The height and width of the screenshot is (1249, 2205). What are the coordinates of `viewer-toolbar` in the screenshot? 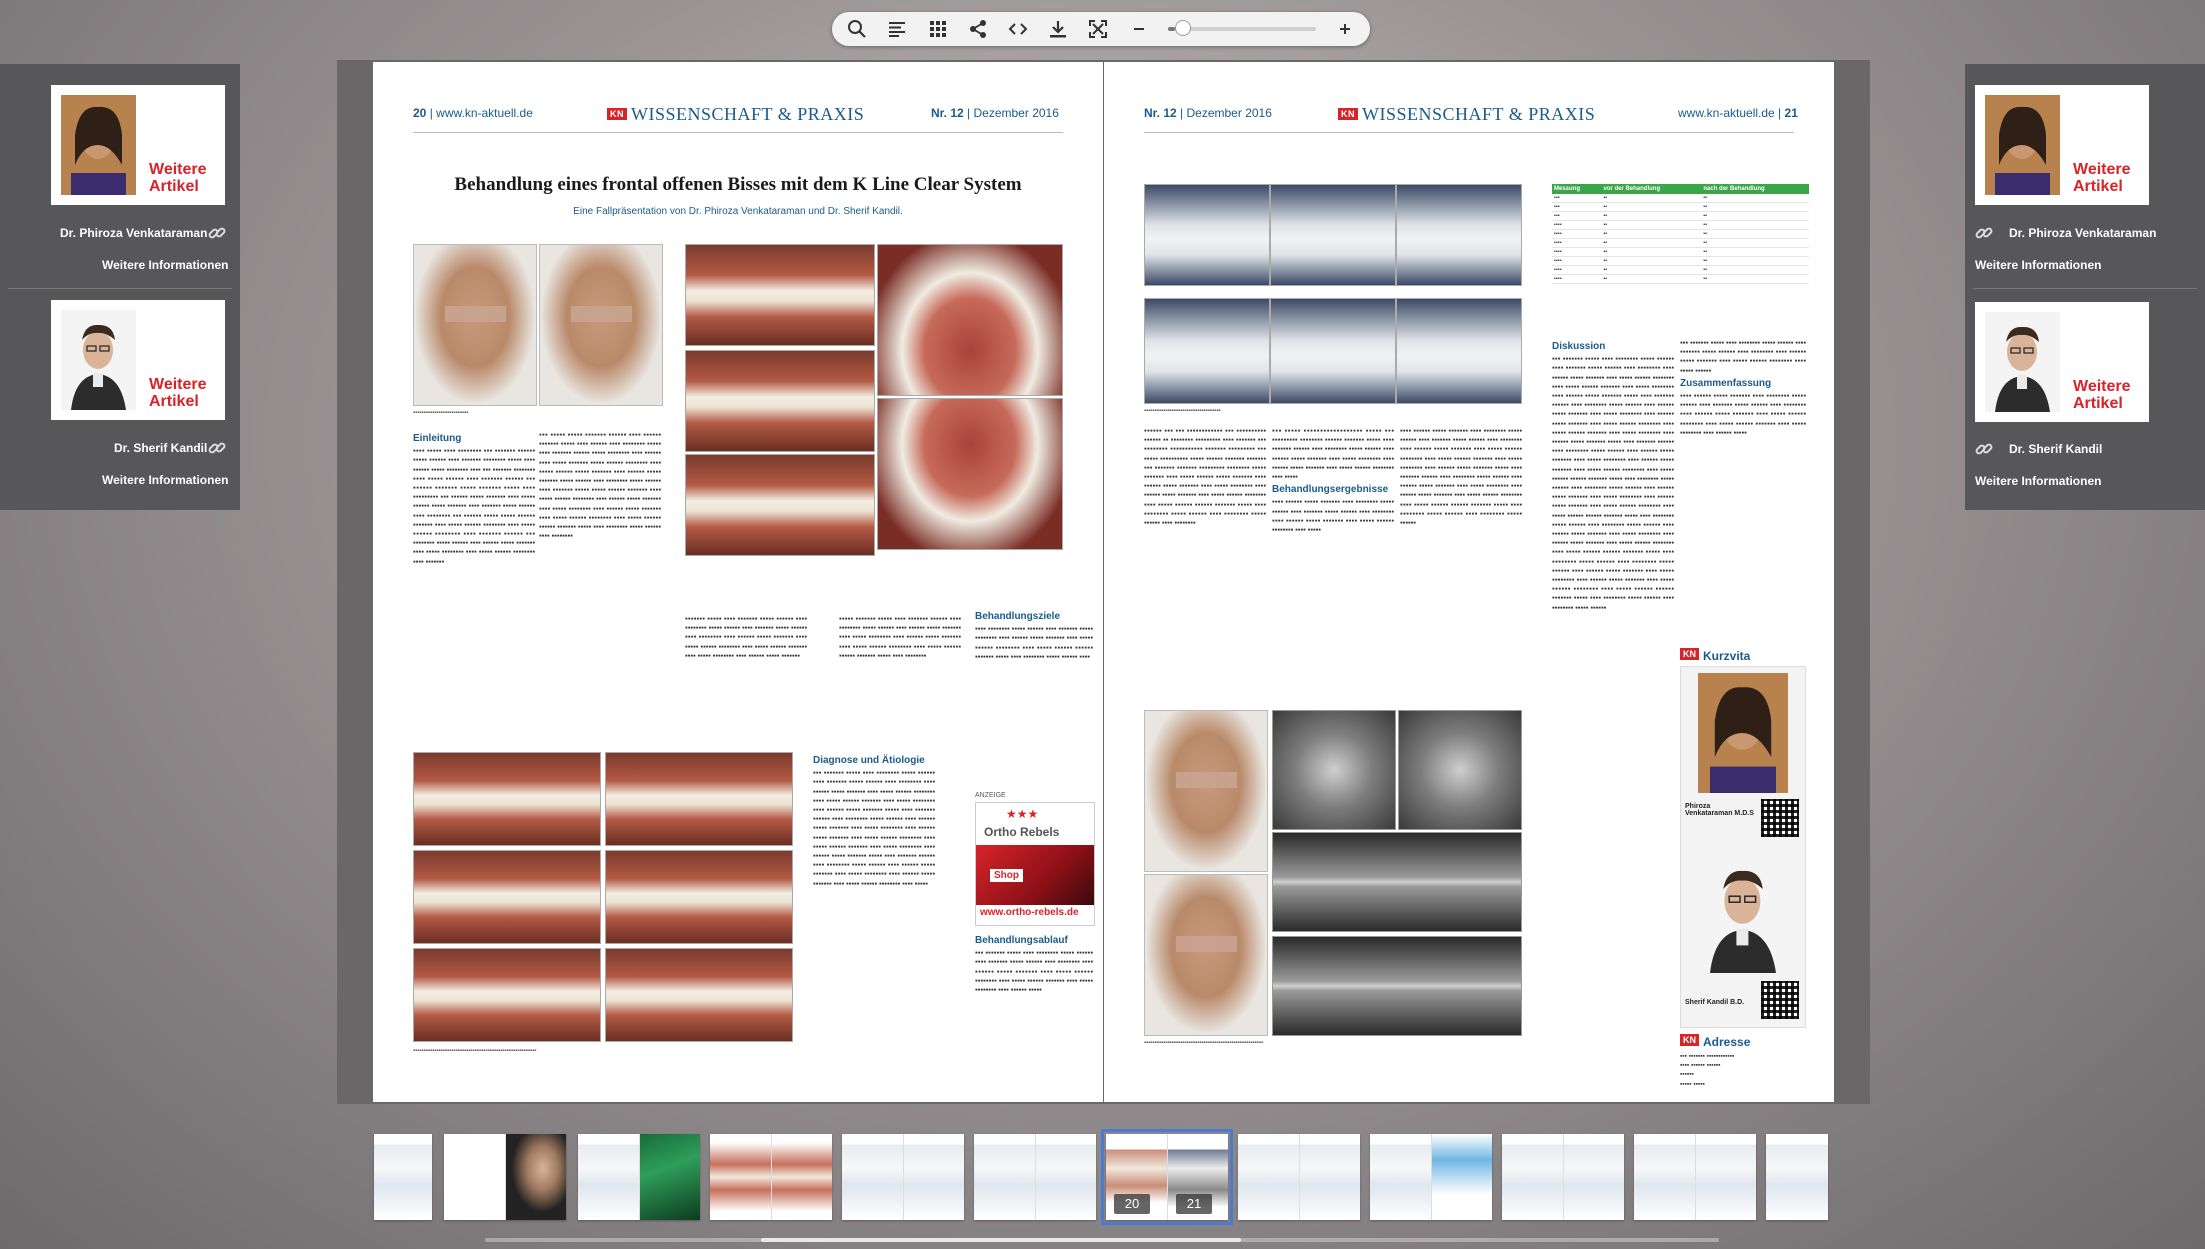 It's located at (1101, 29).